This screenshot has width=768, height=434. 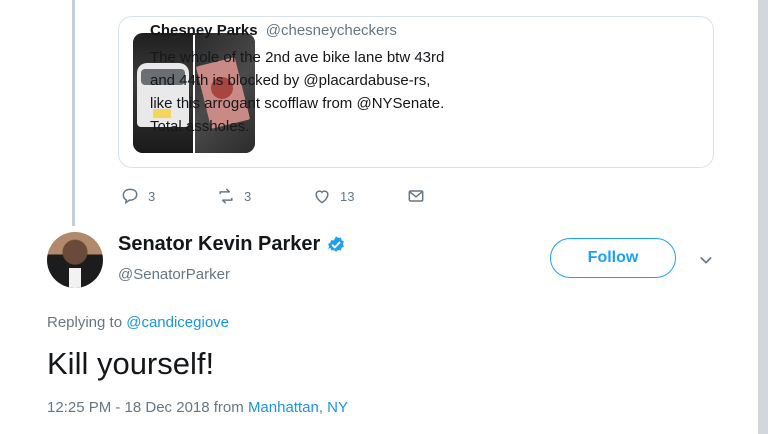 I want to click on author-name-row: Senator Kevin Parker, so click(x=232, y=244).